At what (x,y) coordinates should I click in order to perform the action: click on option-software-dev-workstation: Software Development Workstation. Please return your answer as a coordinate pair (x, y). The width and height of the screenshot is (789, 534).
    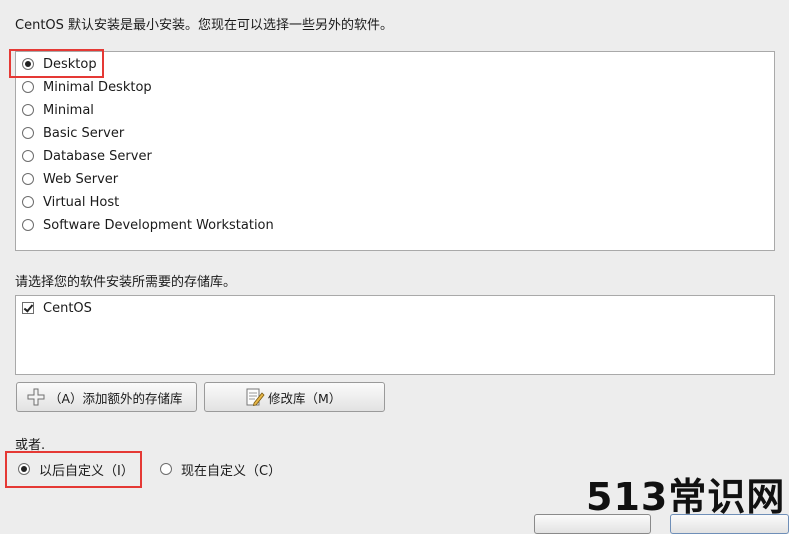
    Looking at the image, I should click on (148, 225).